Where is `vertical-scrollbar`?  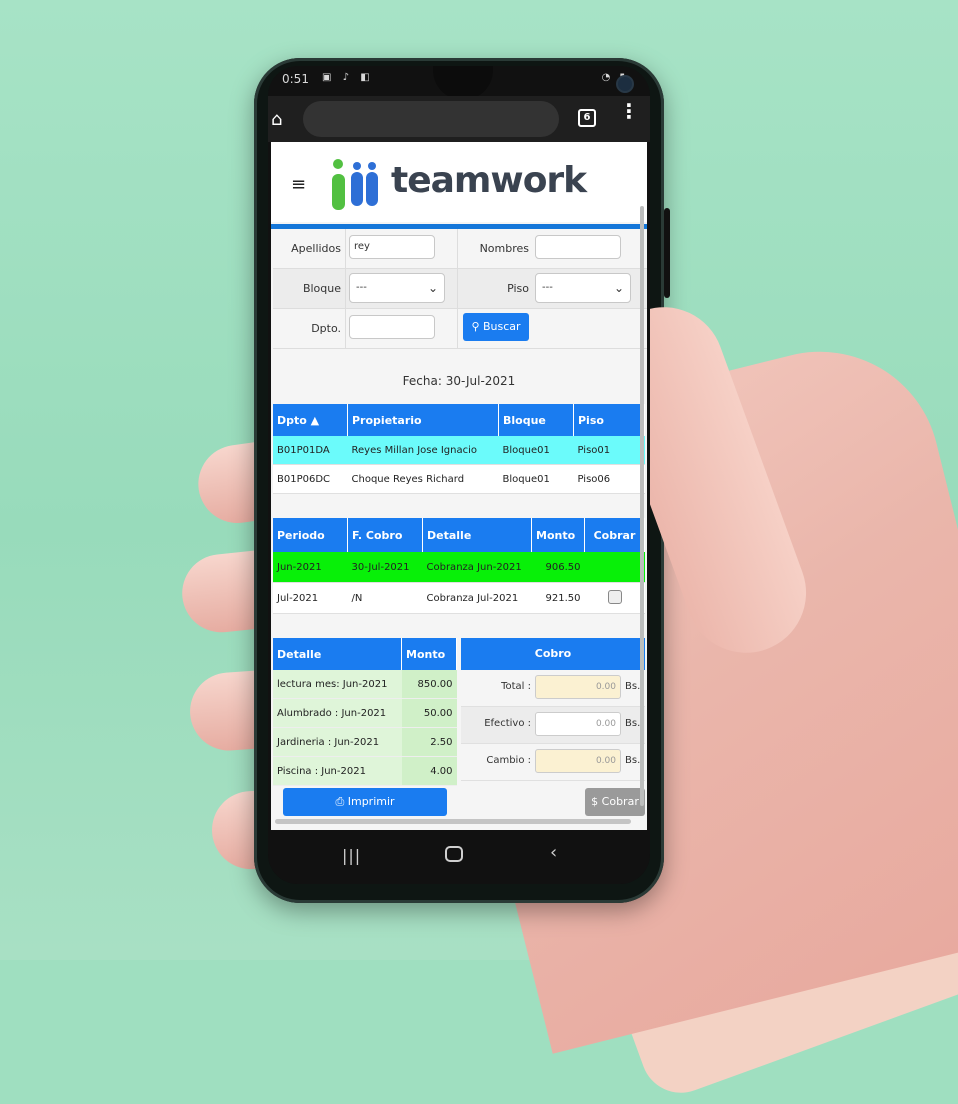 vertical-scrollbar is located at coordinates (642, 506).